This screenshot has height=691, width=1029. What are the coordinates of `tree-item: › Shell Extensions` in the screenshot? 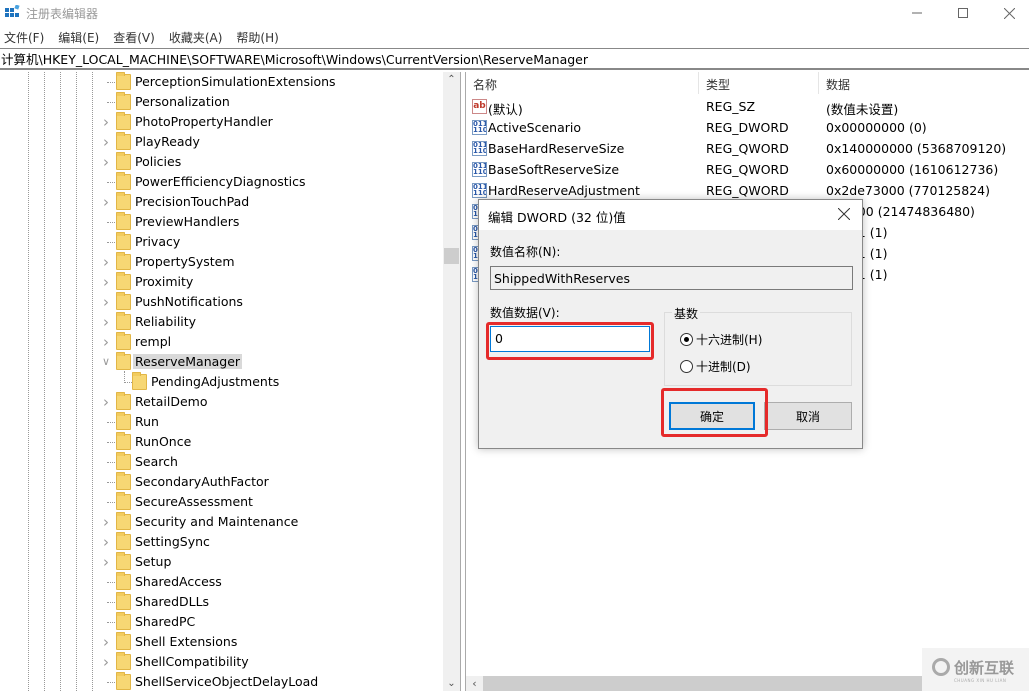 It's located at (221, 642).